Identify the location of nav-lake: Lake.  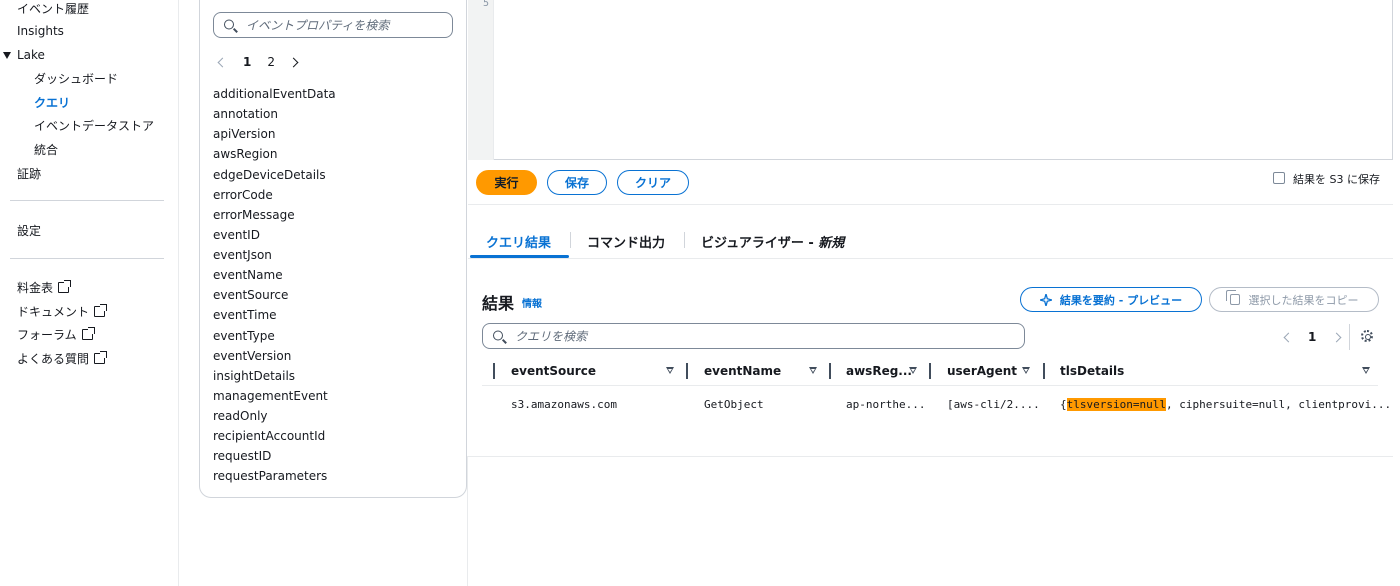
(31, 55).